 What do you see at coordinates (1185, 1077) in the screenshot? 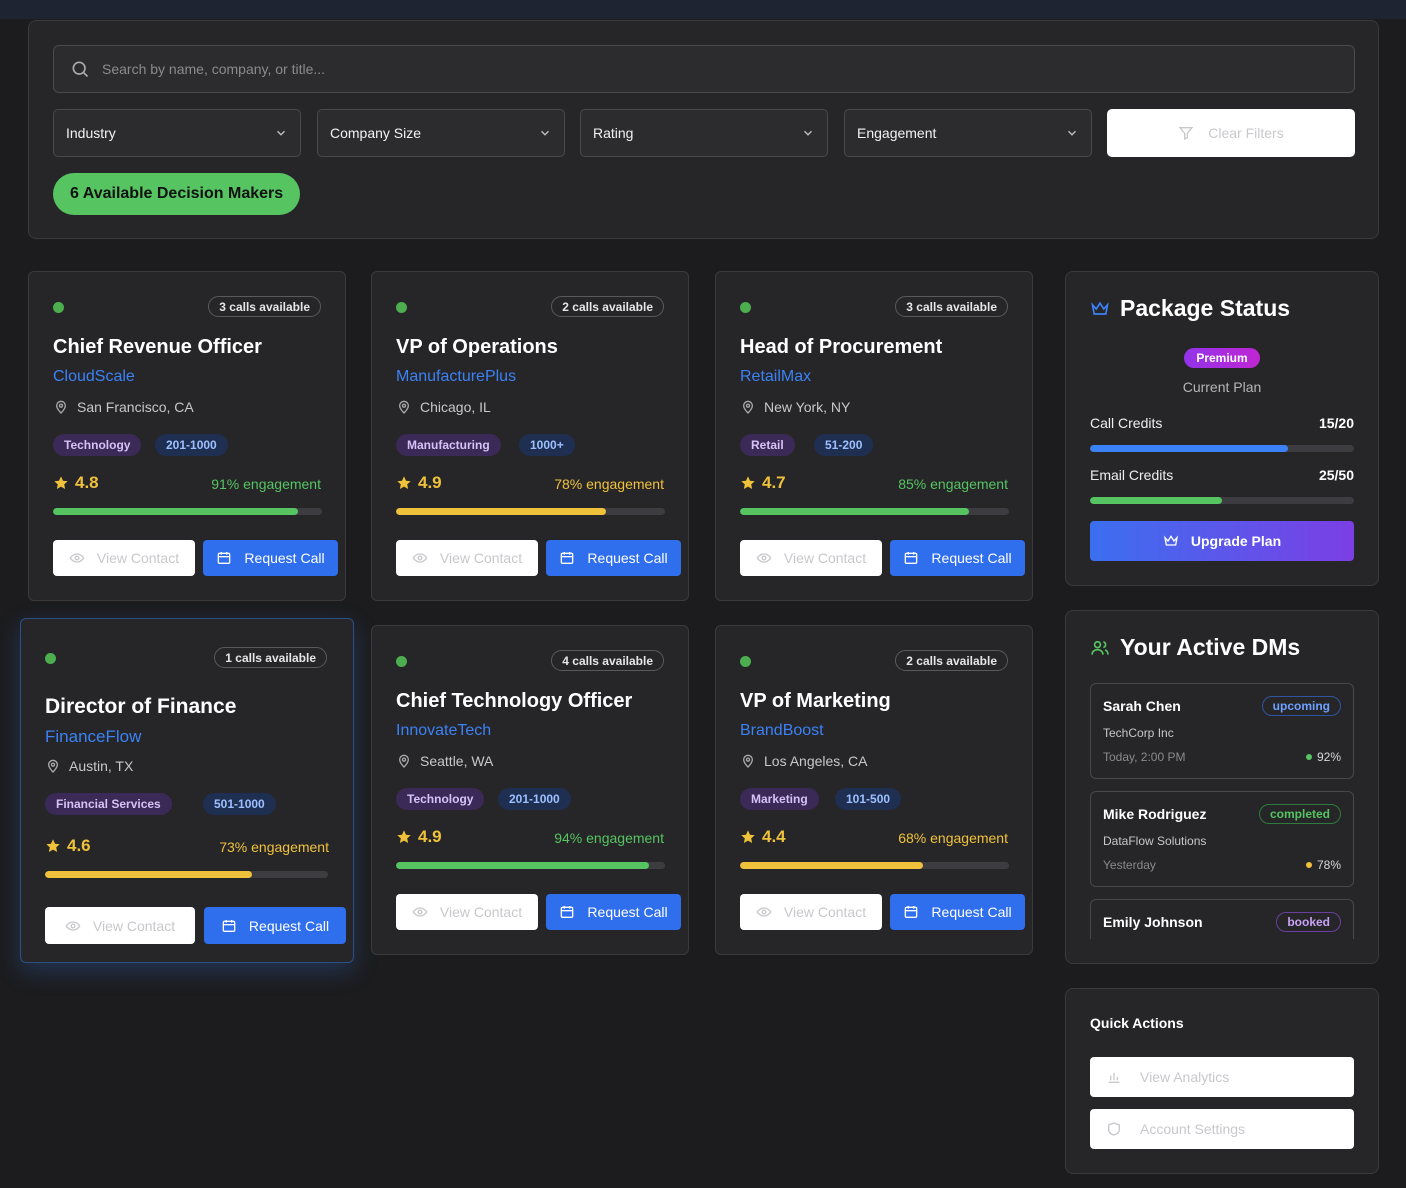
I see `view-analytics-label: View Analytics` at bounding box center [1185, 1077].